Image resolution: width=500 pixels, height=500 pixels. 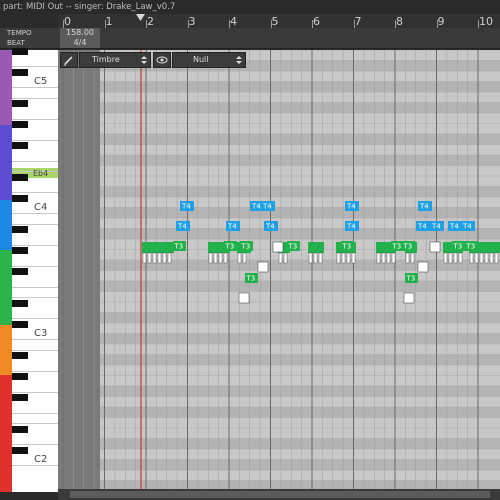 What do you see at coordinates (209, 60) in the screenshot?
I see `view-select: Null` at bounding box center [209, 60].